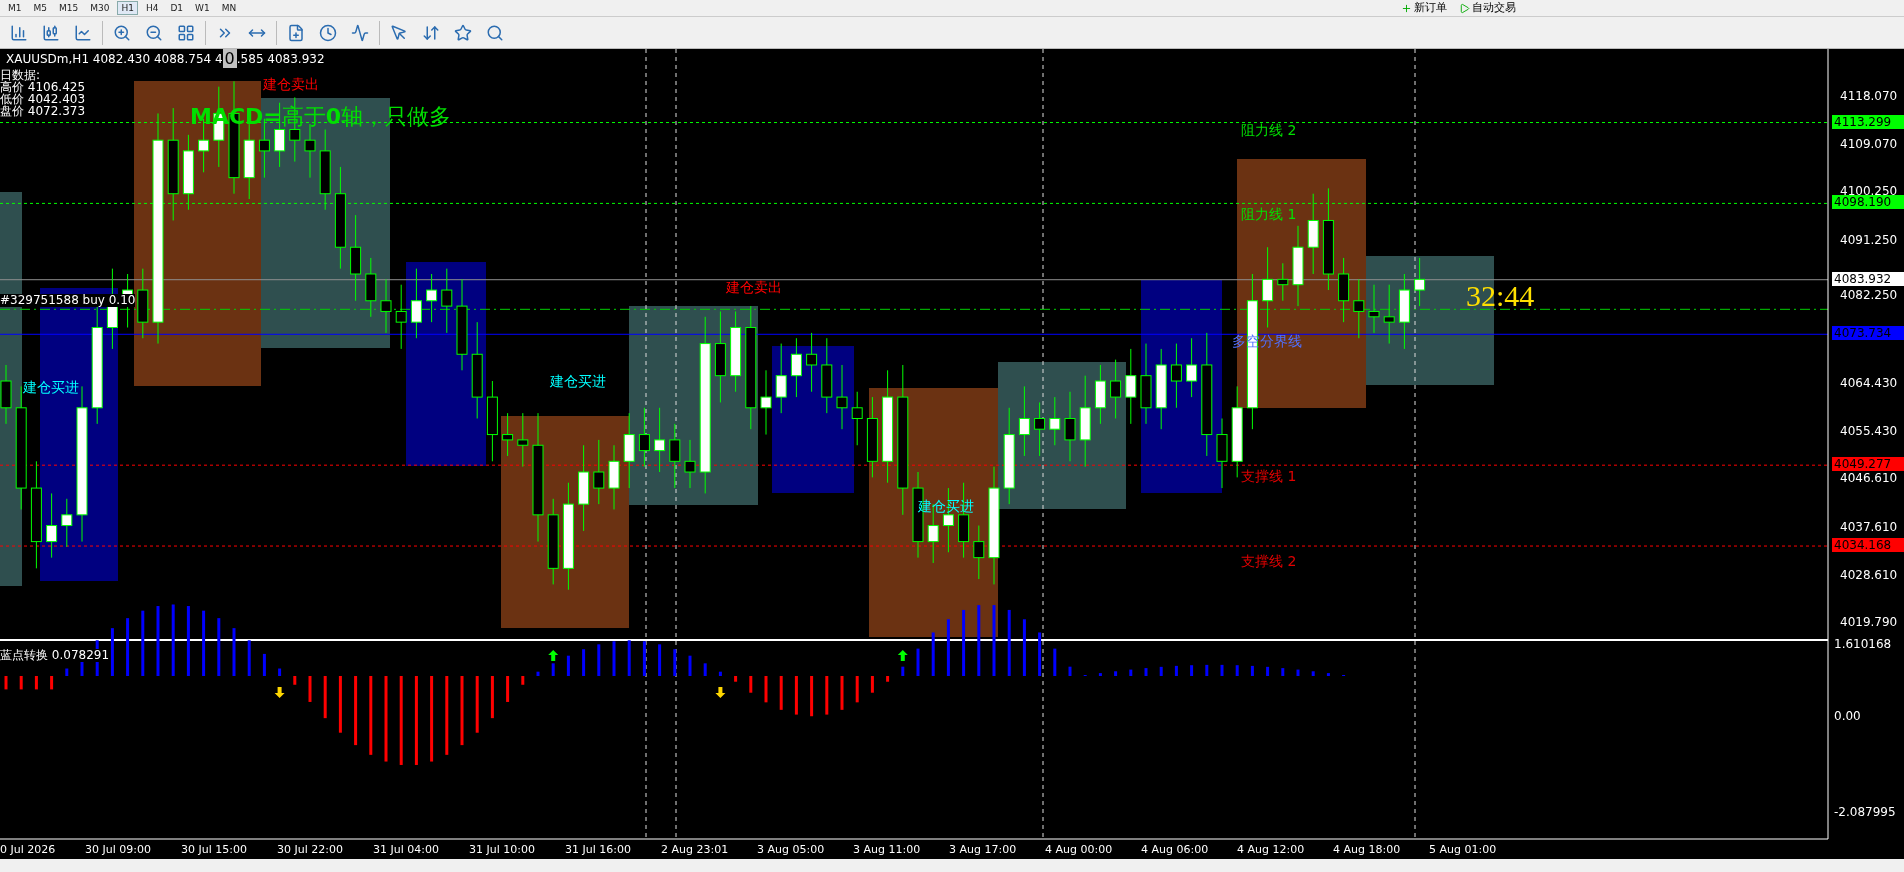 The height and width of the screenshot is (872, 1904). Describe the element at coordinates (1269, 562) in the screenshot. I see `level-label: 支撑线 2` at that location.